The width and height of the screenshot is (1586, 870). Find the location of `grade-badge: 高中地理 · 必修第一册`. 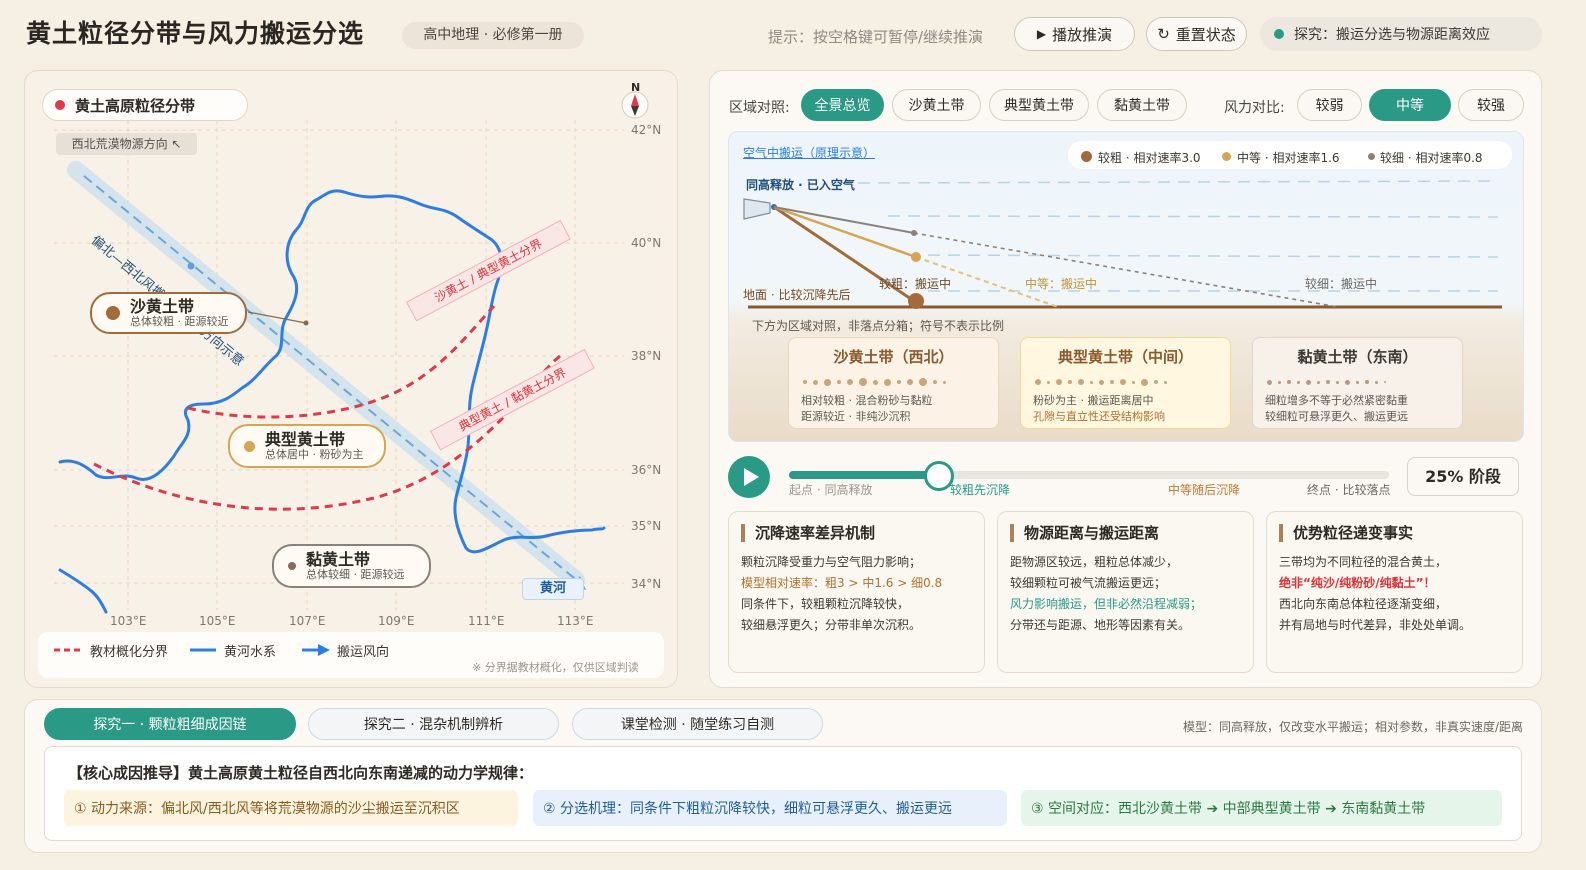

grade-badge: 高中地理 · 必修第一册 is located at coordinates (493, 35).